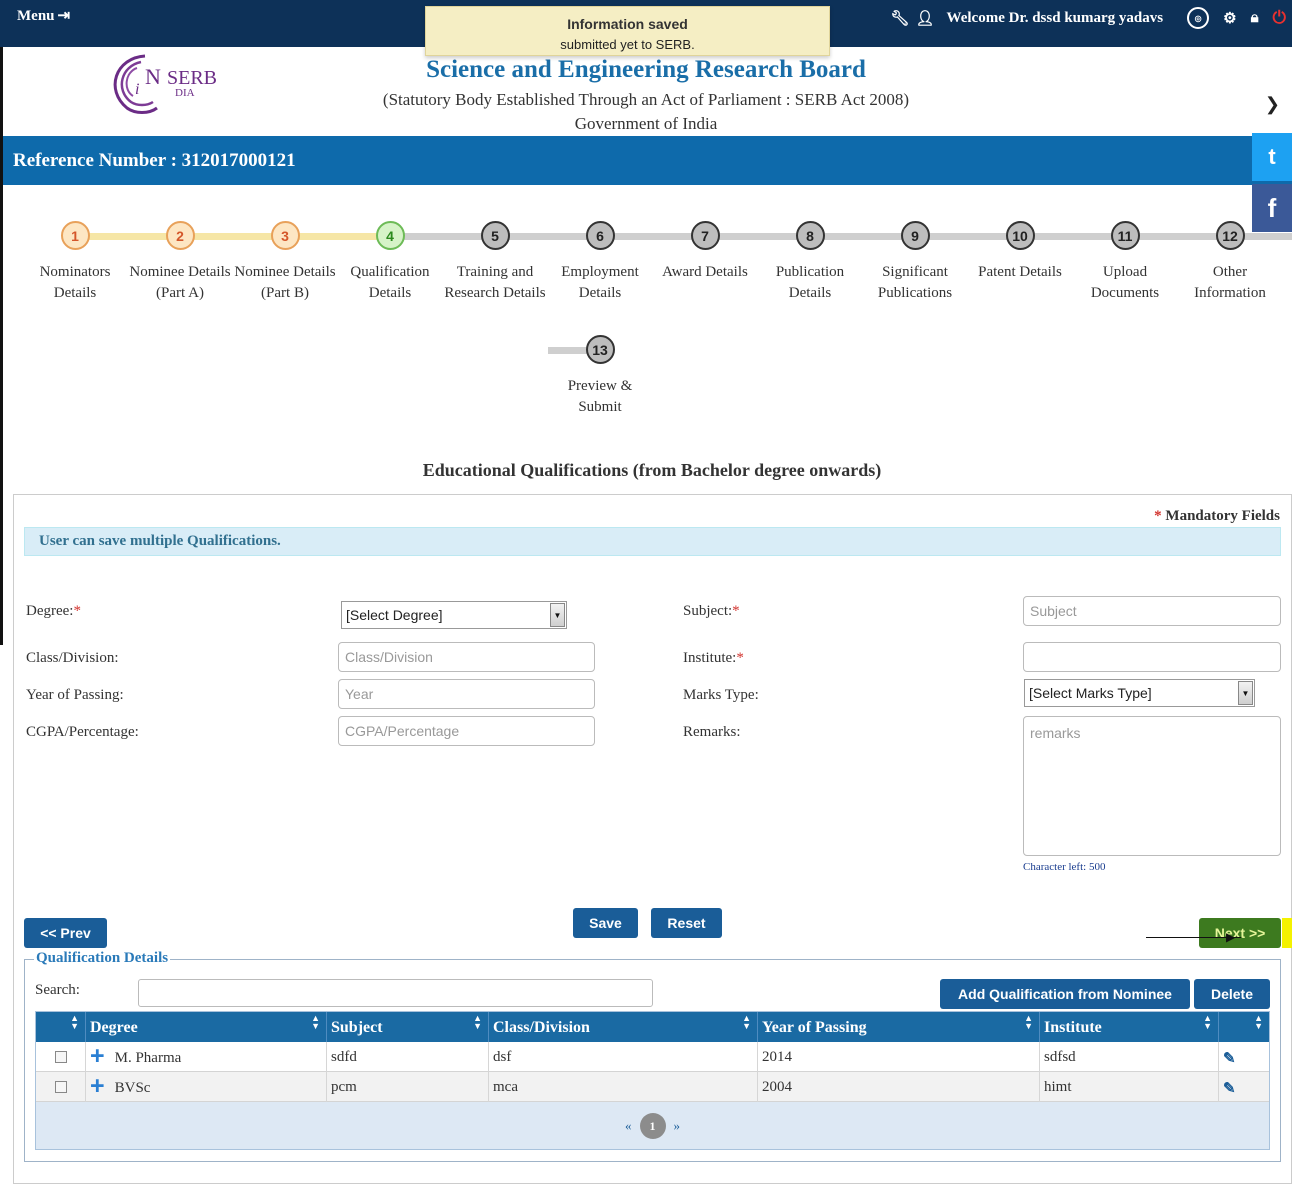  I want to click on pager-prev: «, so click(628, 1126).